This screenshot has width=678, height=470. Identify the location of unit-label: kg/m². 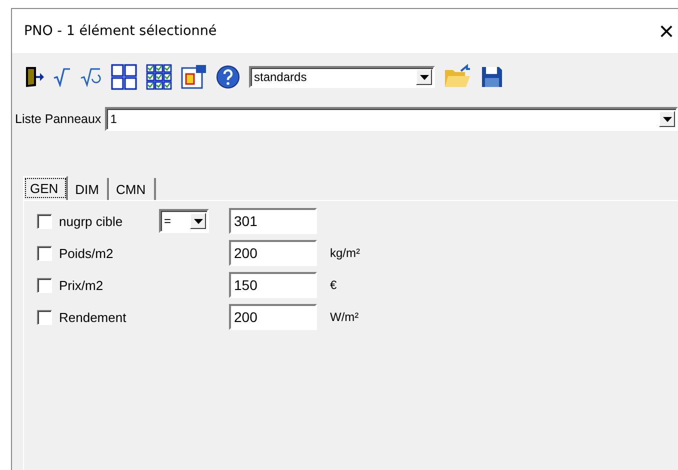
(345, 253).